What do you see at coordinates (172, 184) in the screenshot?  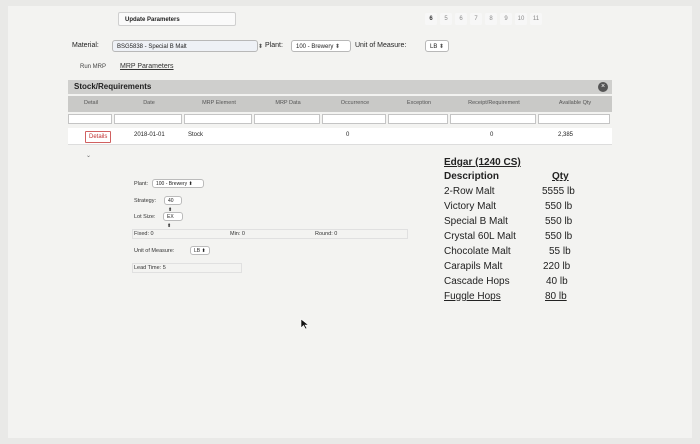 I see `param-plant-value: 100 - Brewery` at bounding box center [172, 184].